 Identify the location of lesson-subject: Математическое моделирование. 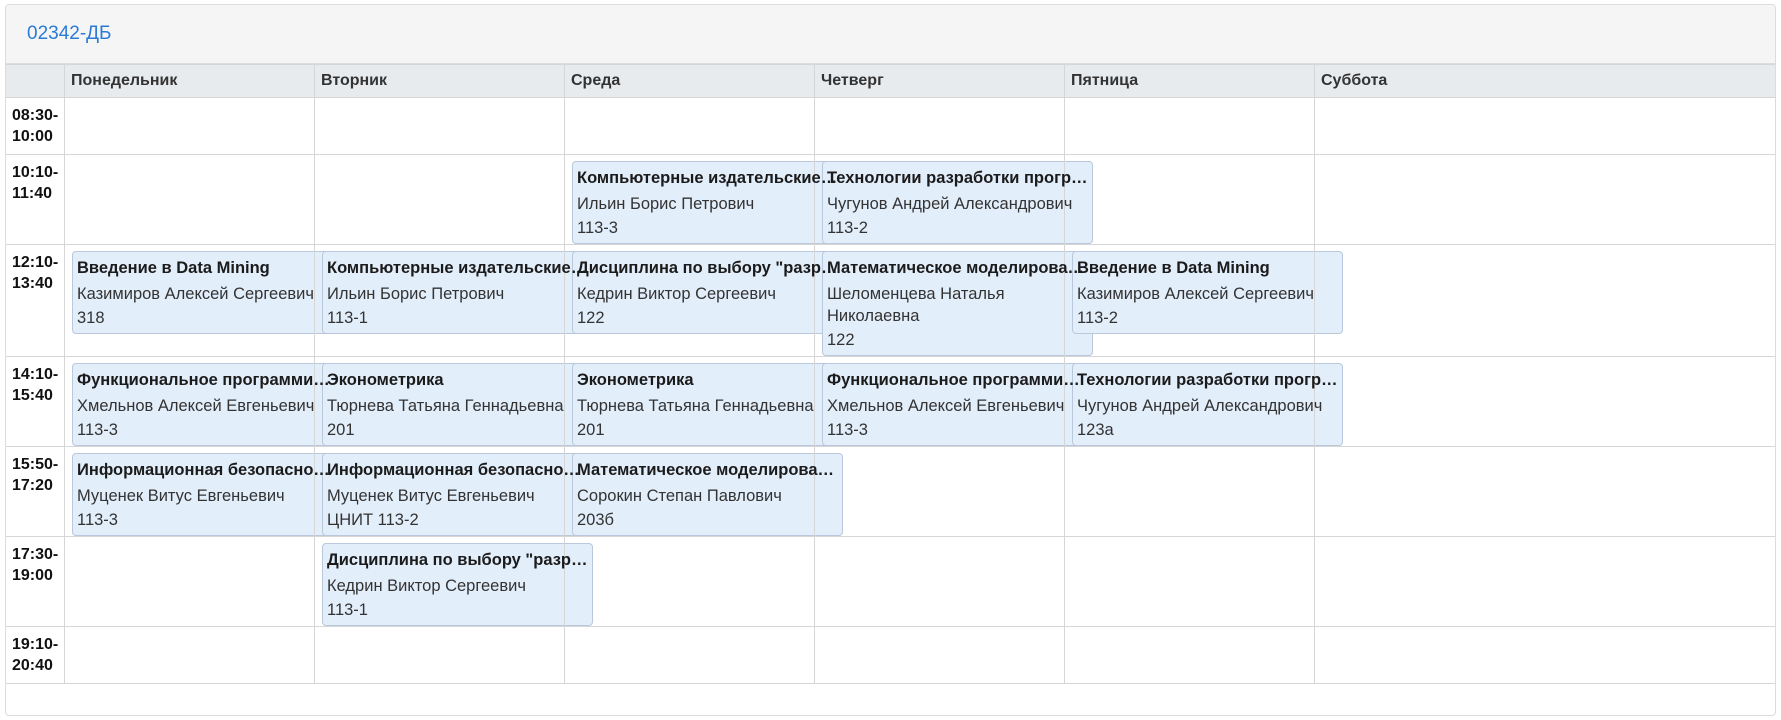
(707, 470).